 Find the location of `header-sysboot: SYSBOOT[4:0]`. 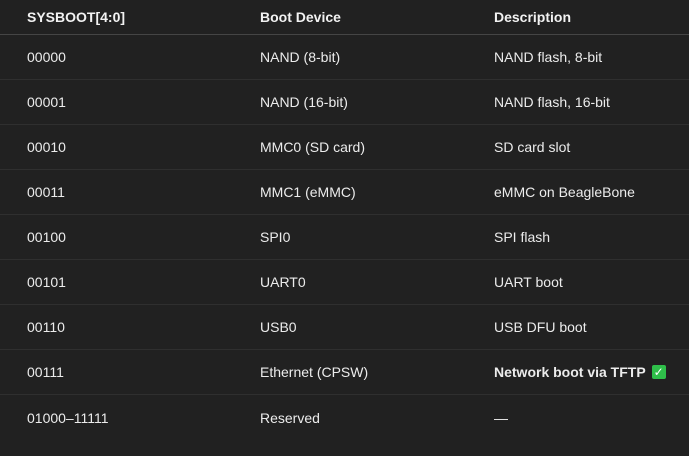

header-sysboot: SYSBOOT[4:0] is located at coordinates (76, 17).